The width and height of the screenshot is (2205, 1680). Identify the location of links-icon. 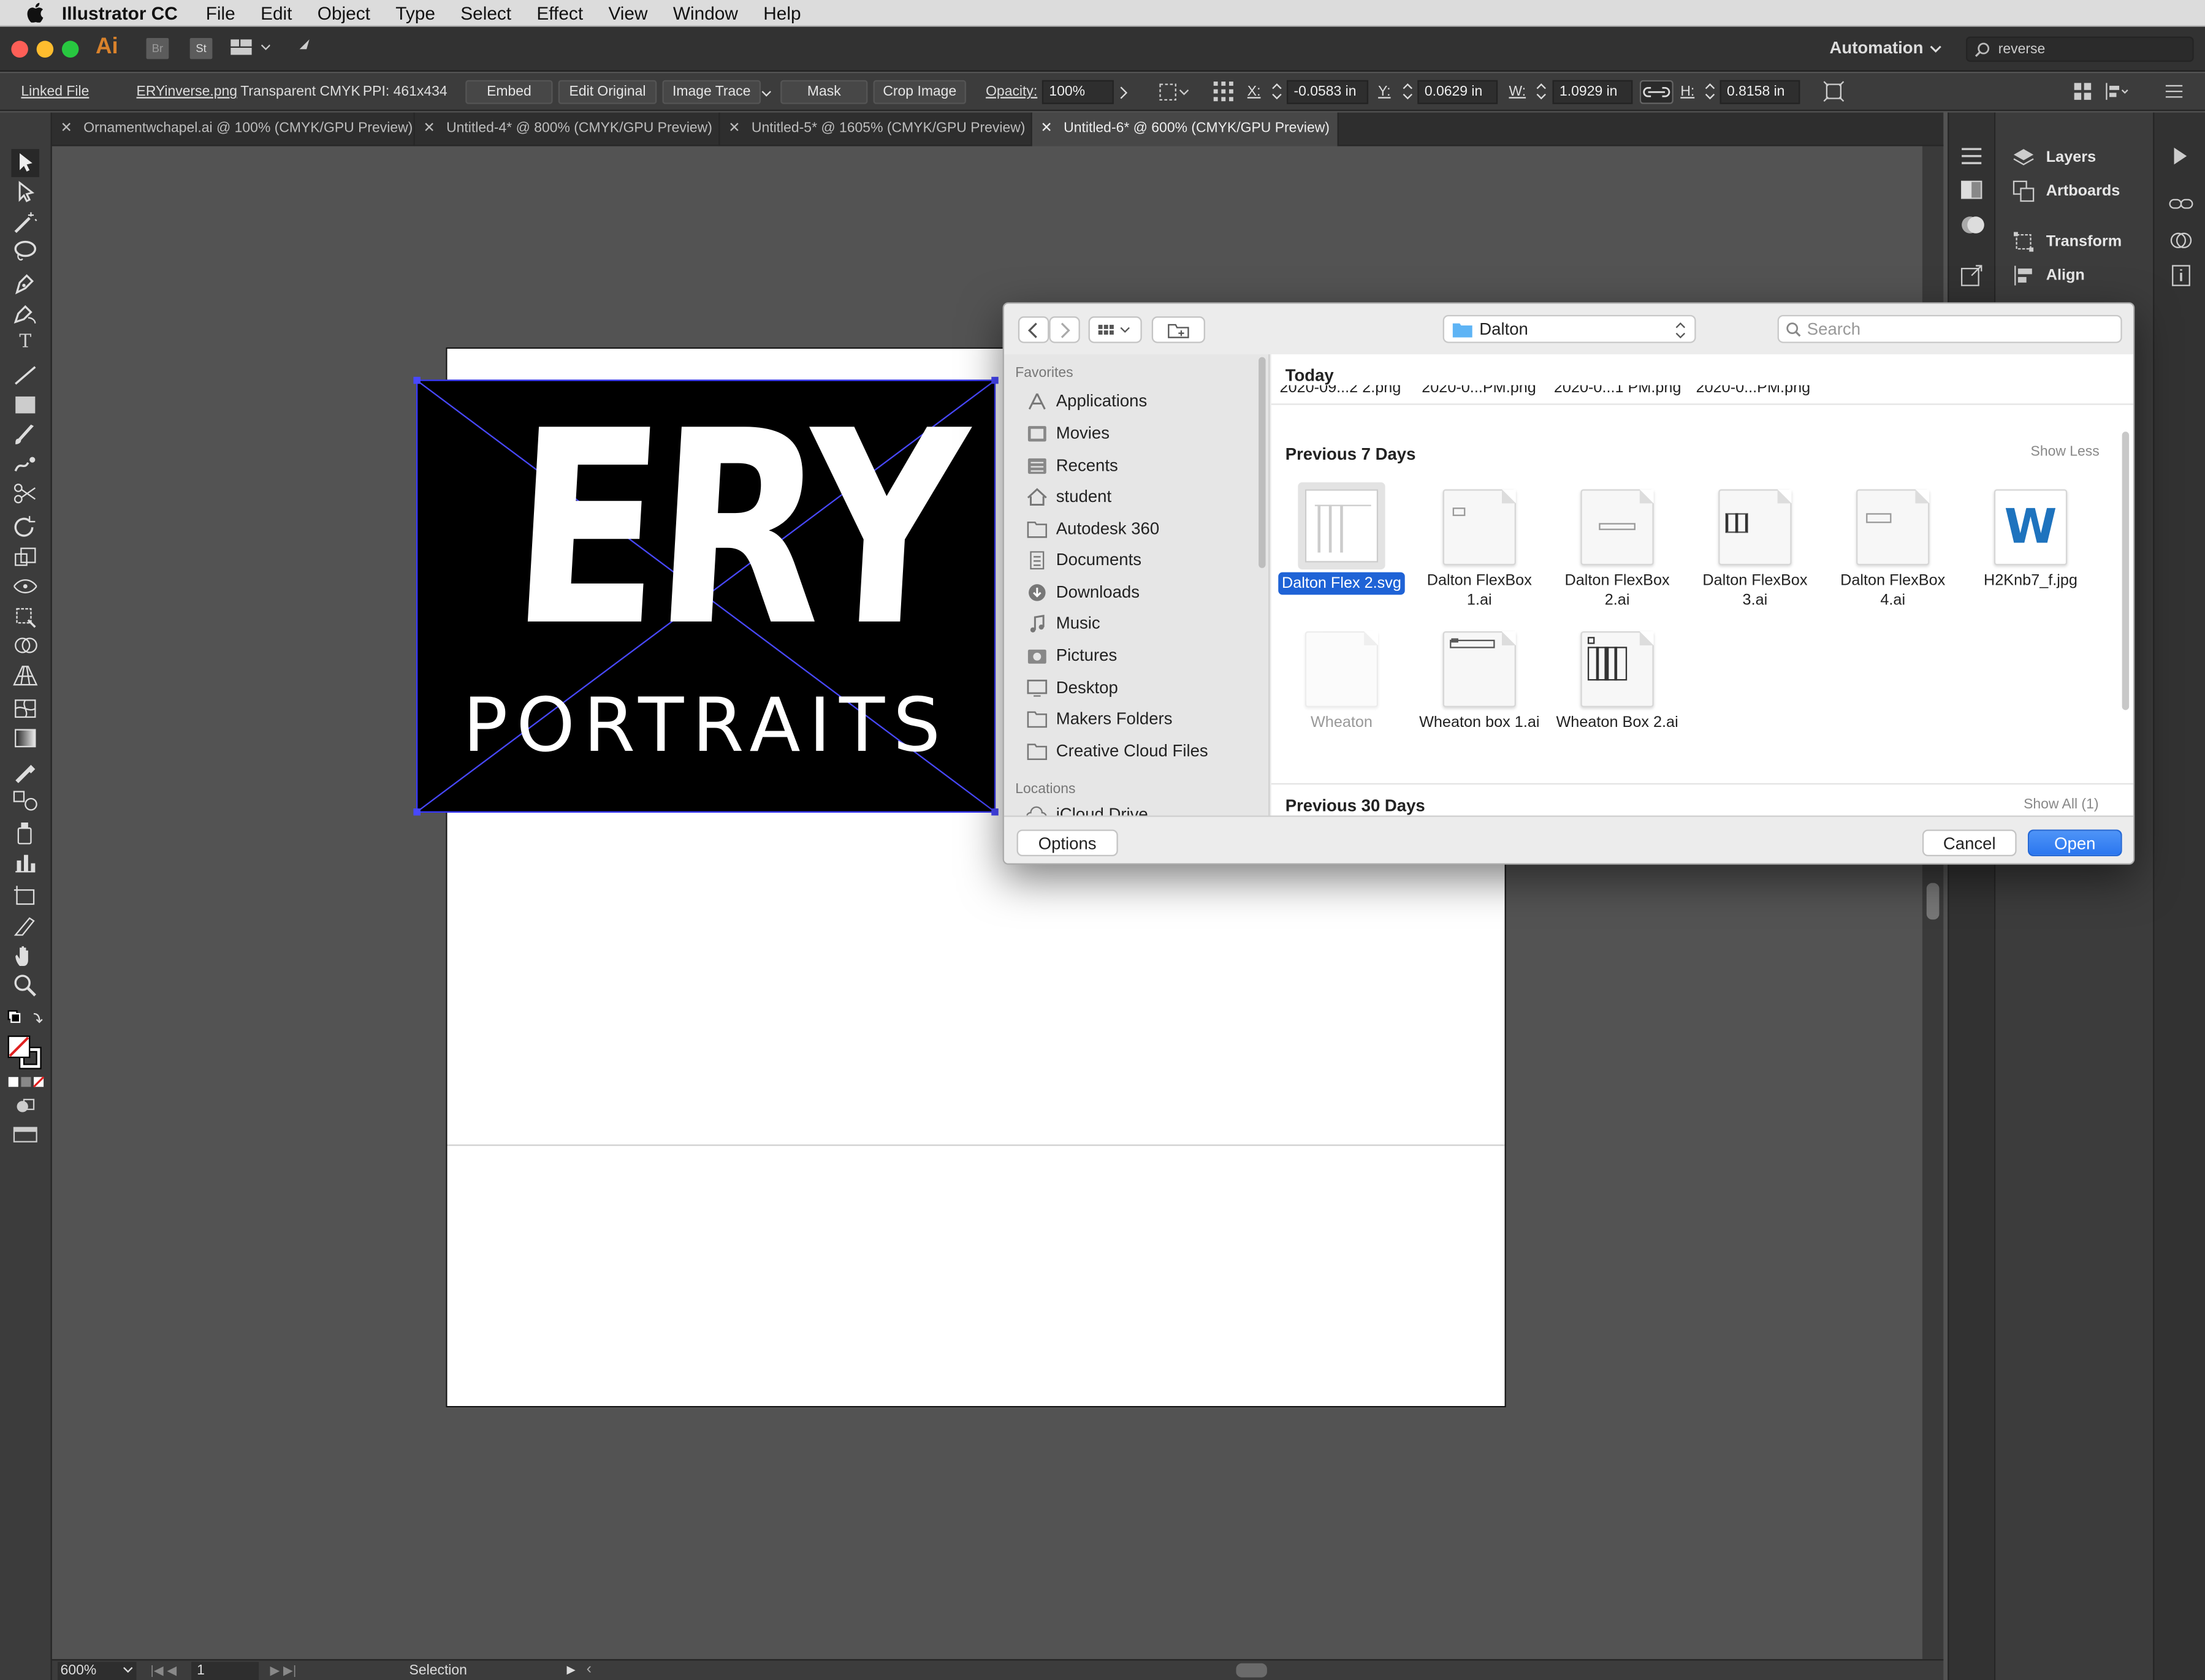
(2180, 204).